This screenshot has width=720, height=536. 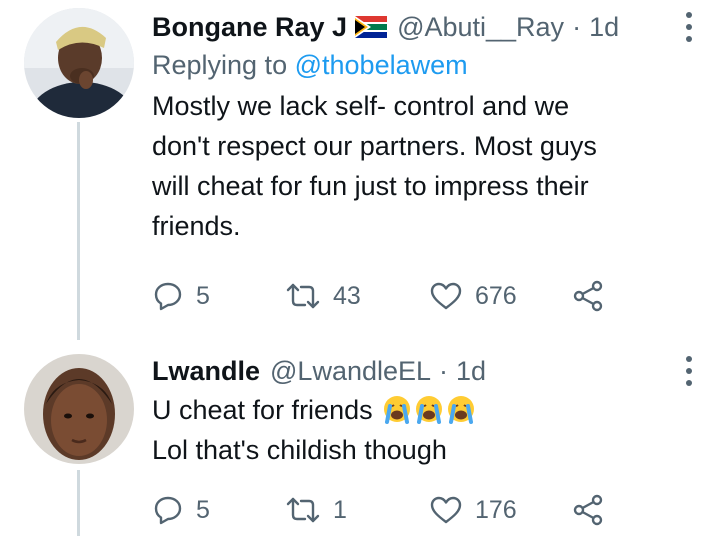 I want to click on like-count: 676, so click(x=496, y=295).